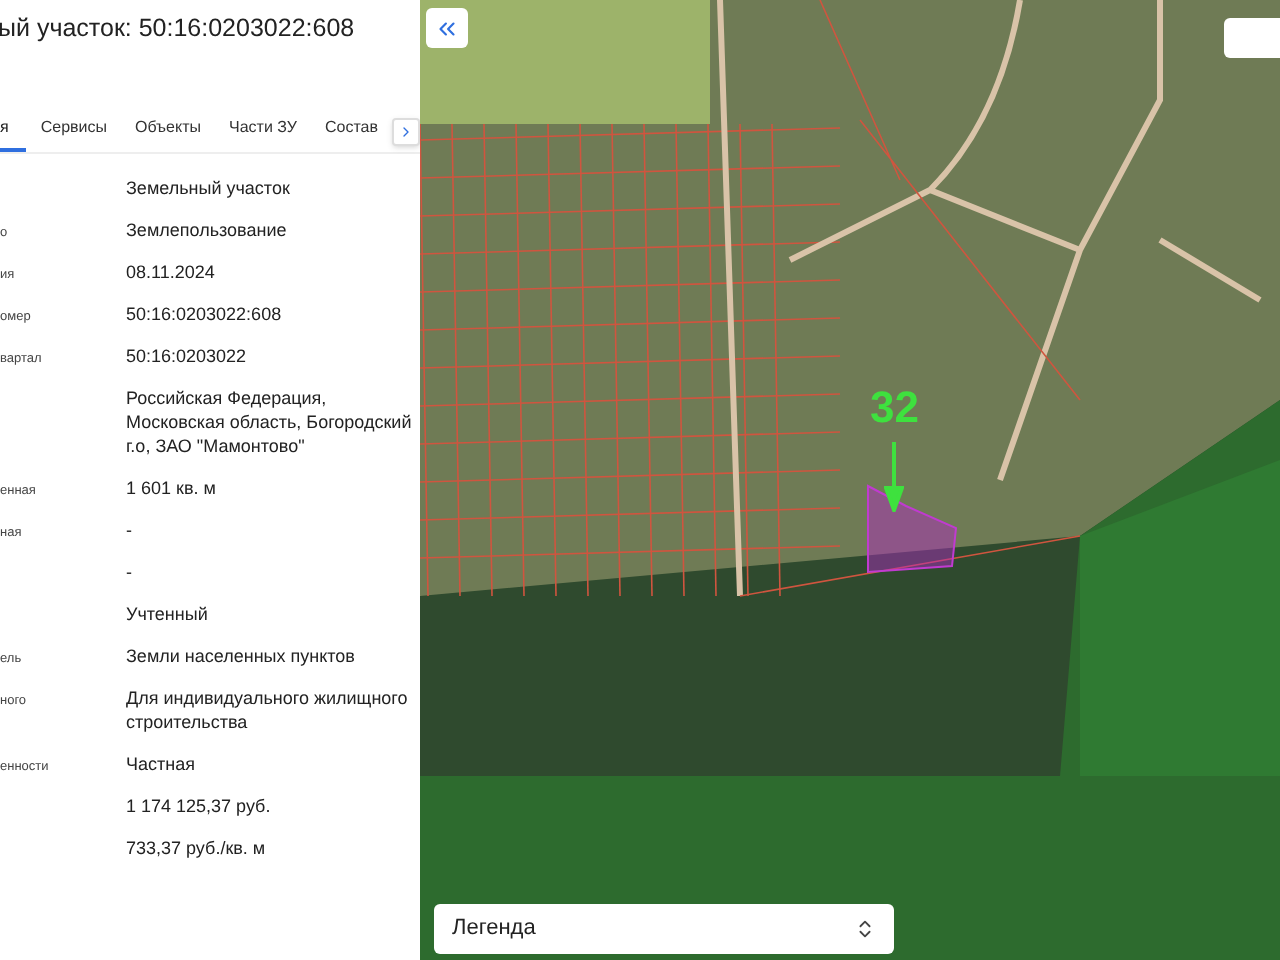  I want to click on field-value: 50:16:0203022, so click(187, 355).